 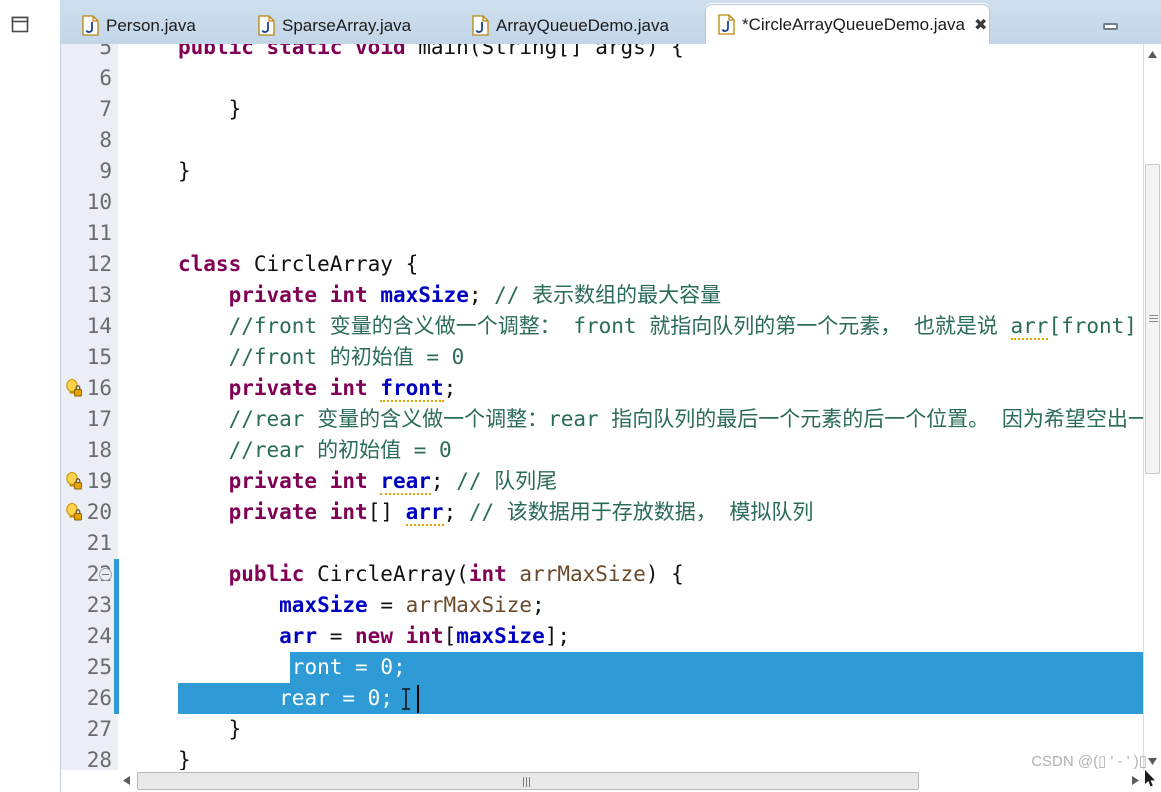 I want to click on code-text: rear = 0;, so click(x=285, y=698).